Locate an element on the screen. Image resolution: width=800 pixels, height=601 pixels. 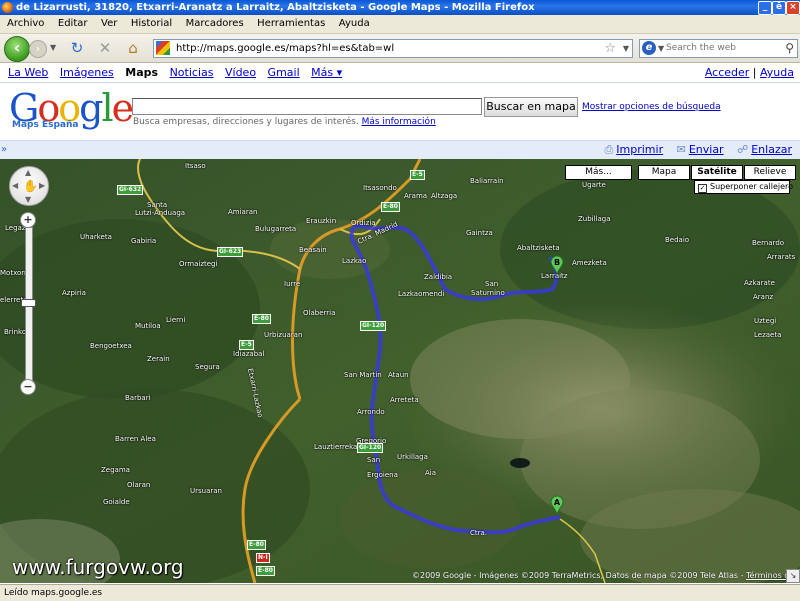
end-marker-b: B is located at coordinates (557, 265).